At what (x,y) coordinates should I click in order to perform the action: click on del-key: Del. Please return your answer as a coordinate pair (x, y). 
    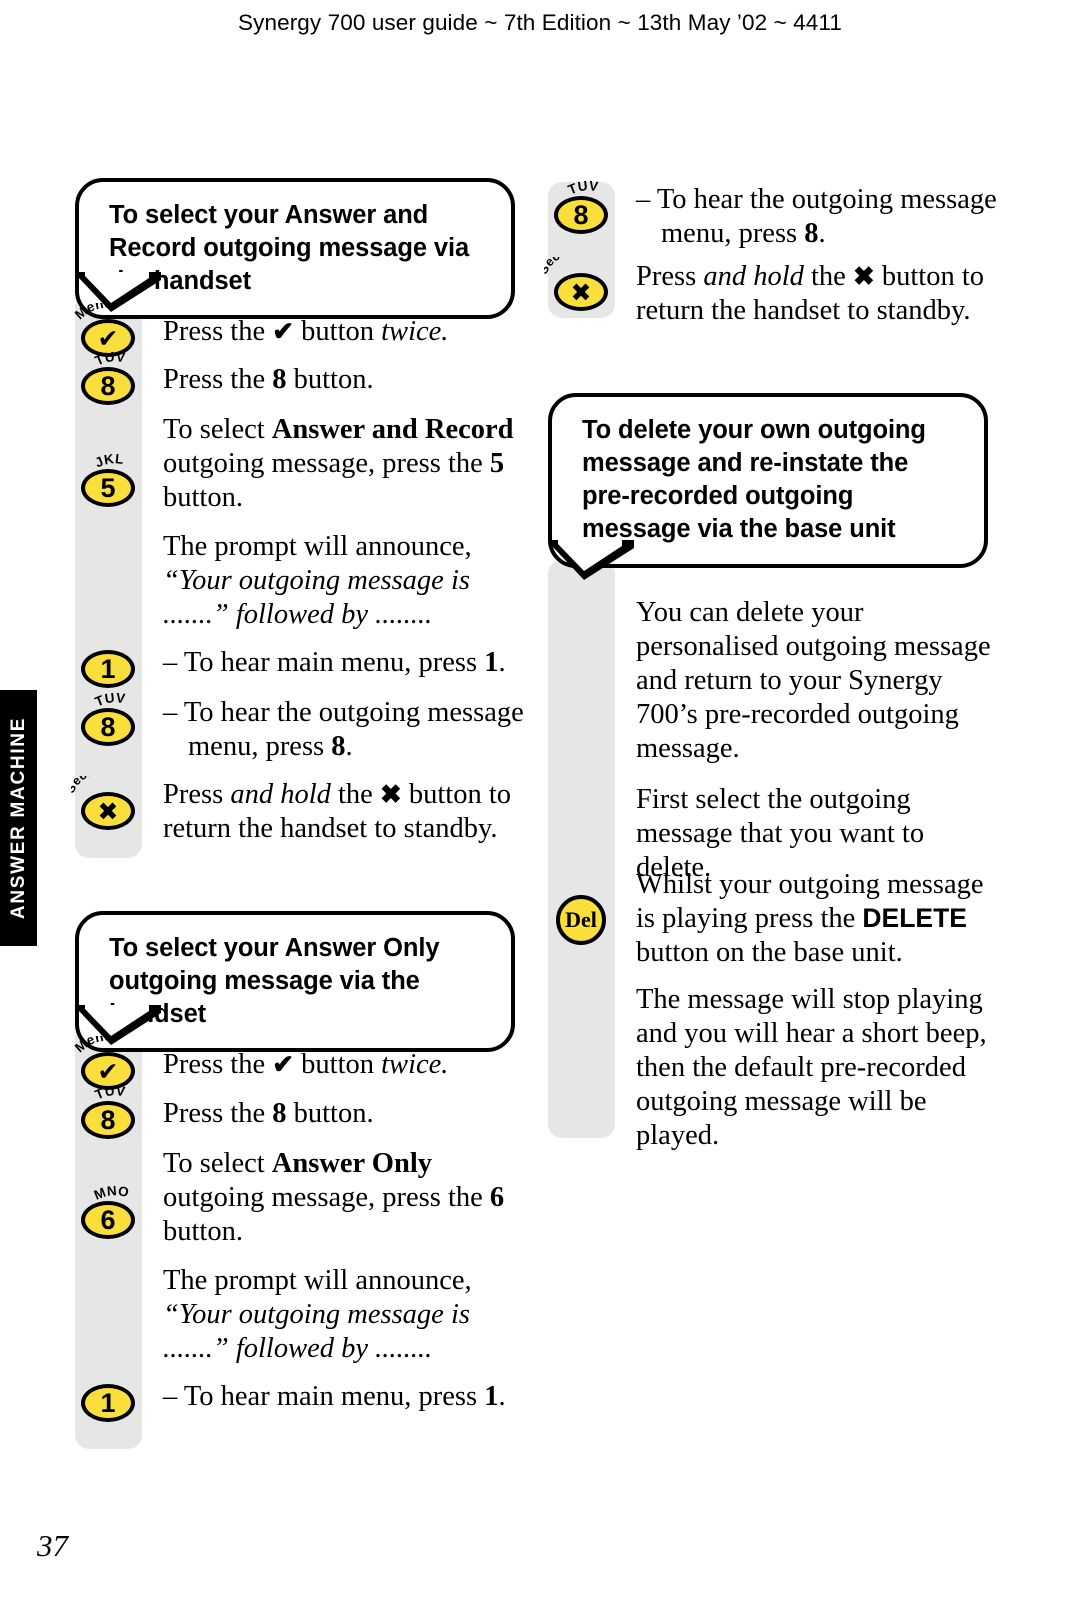
    Looking at the image, I should click on (581, 920).